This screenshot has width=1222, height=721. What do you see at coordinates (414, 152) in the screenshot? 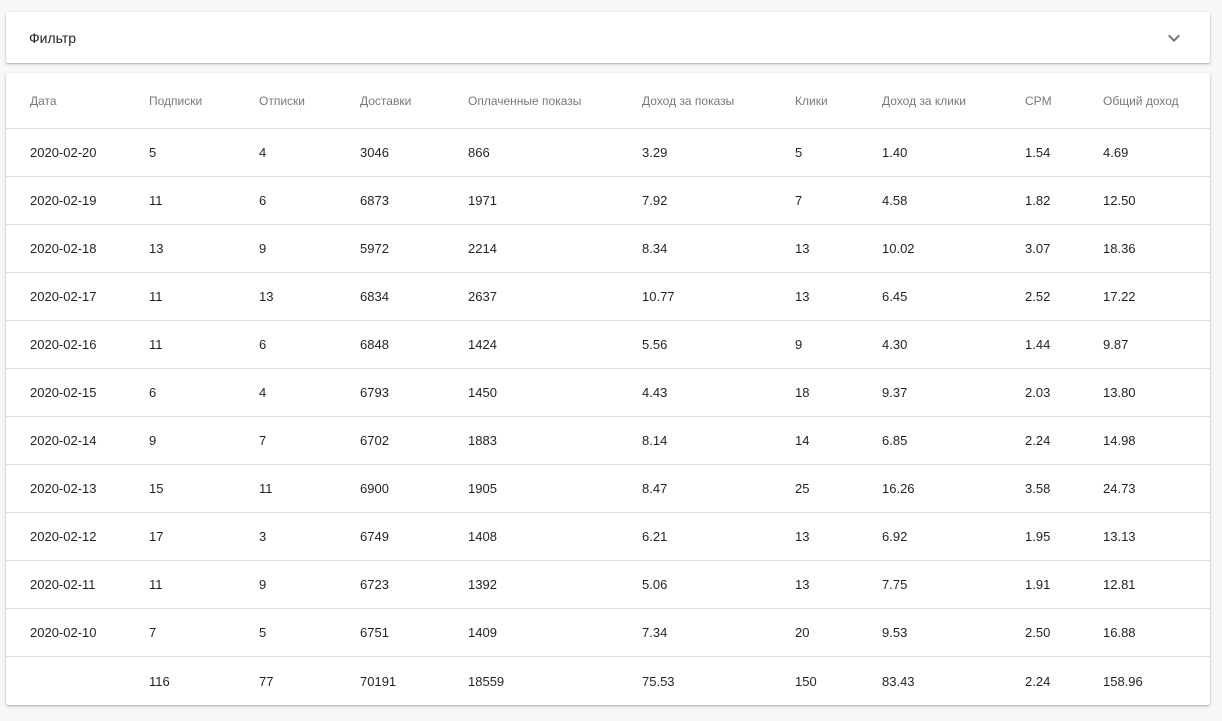
I see `cell-deliveries: 3046` at bounding box center [414, 152].